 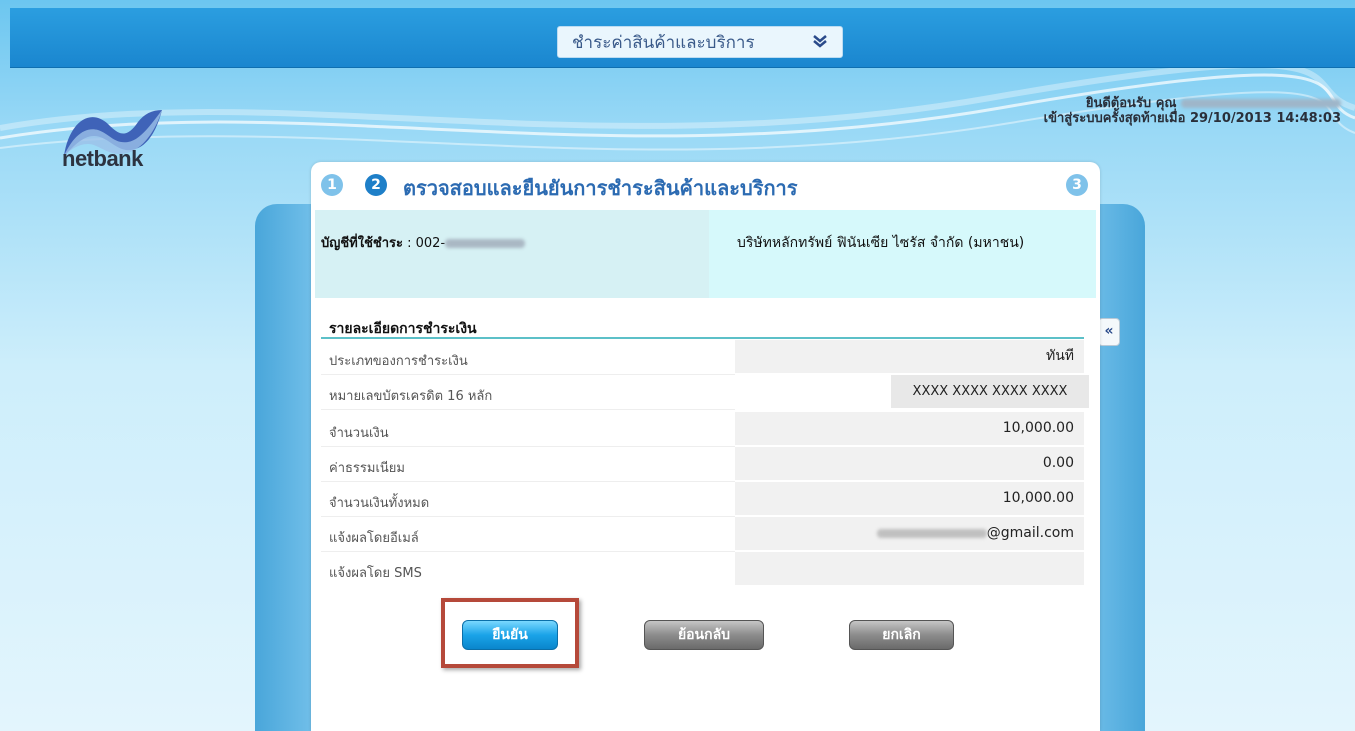 I want to click on user-name-redacted, so click(x=1261, y=103).